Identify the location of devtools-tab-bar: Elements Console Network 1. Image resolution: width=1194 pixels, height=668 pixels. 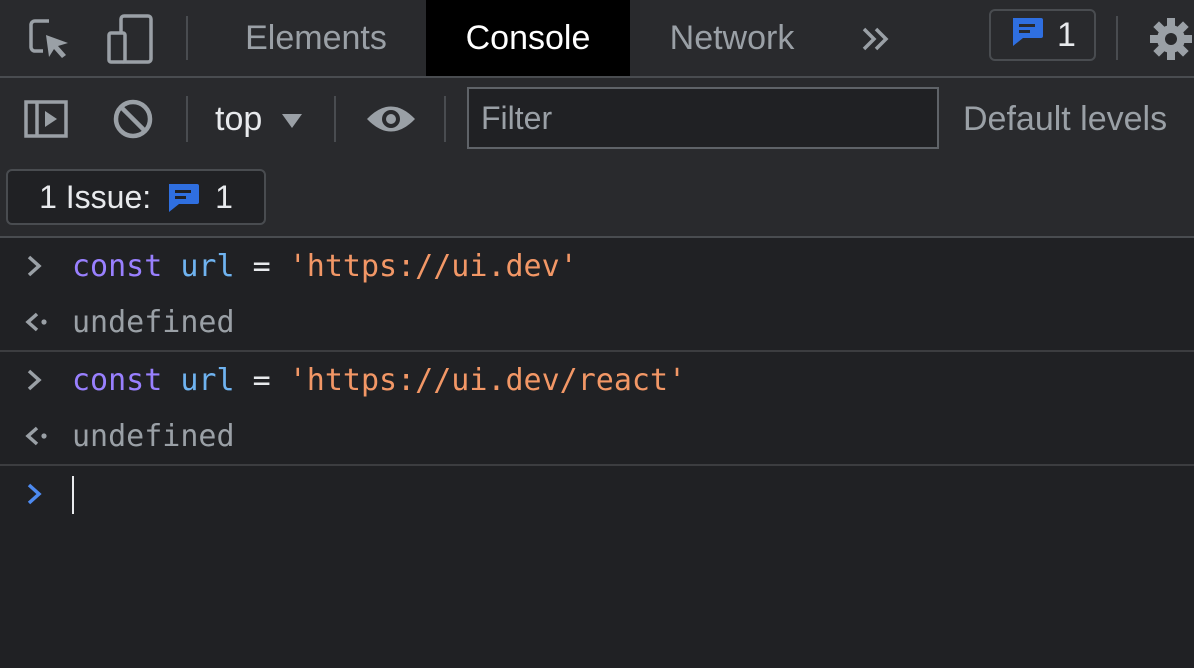
(597, 39).